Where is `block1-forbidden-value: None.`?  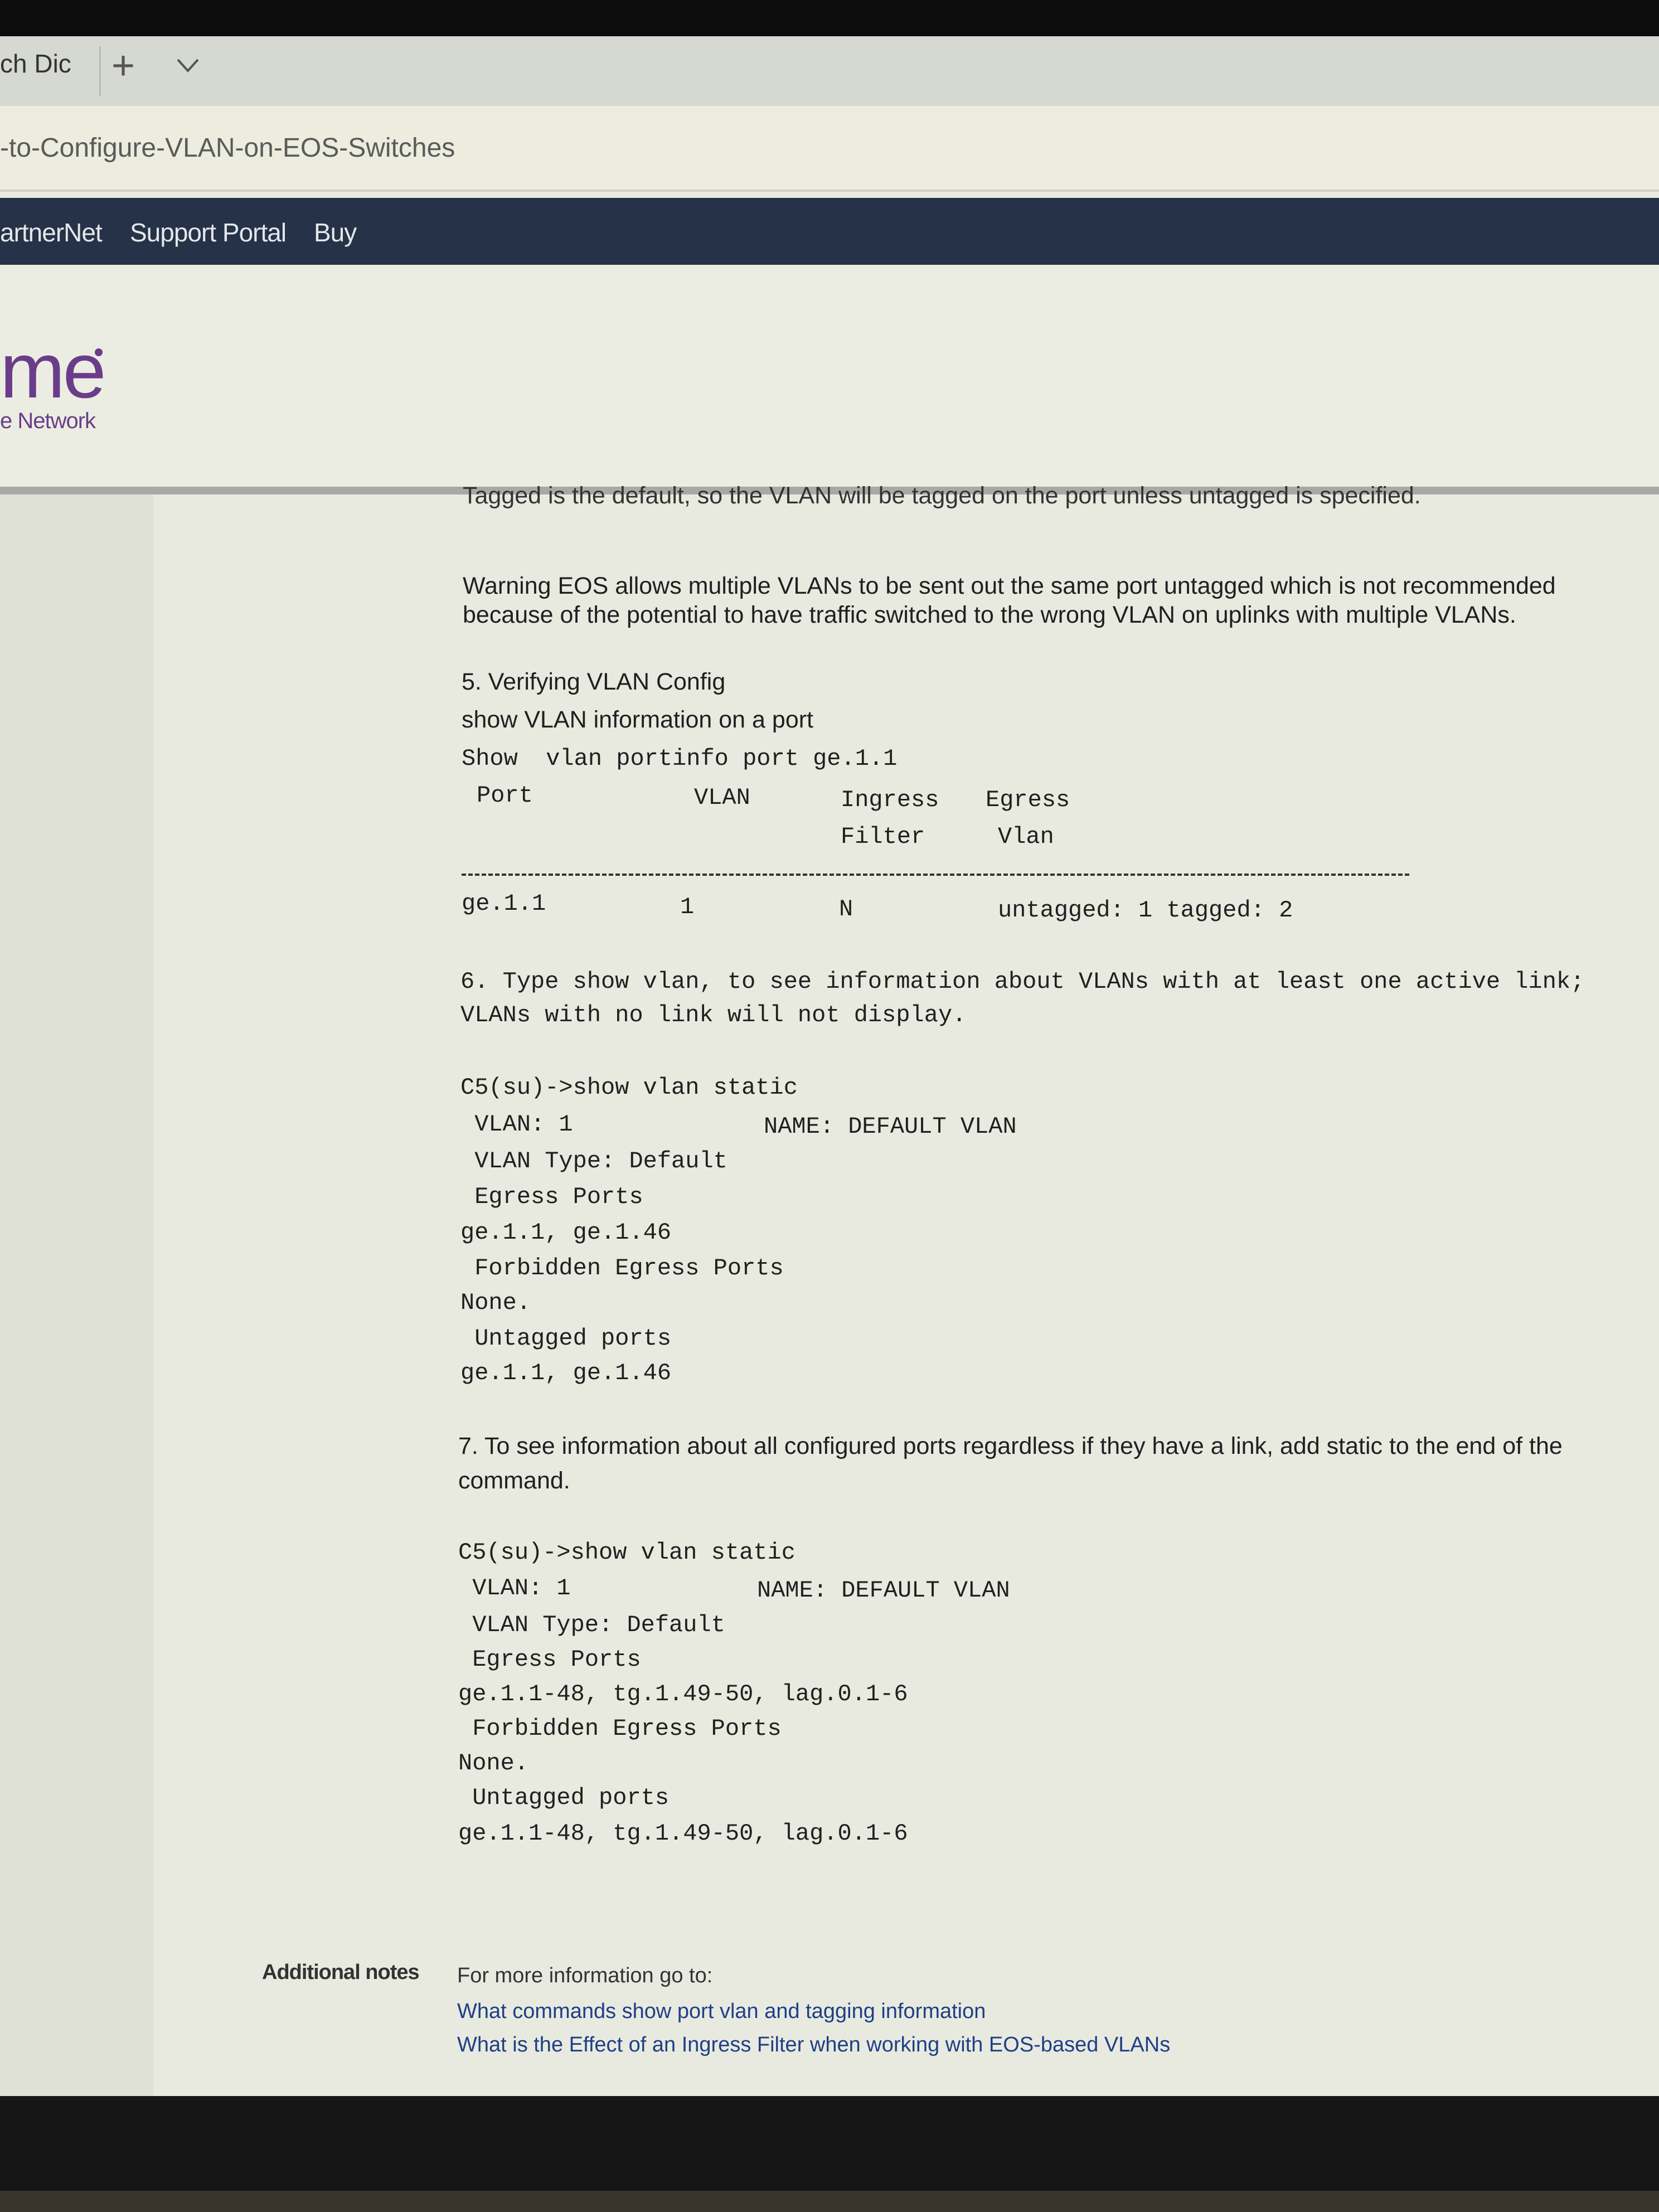
block1-forbidden-value: None. is located at coordinates (495, 1302).